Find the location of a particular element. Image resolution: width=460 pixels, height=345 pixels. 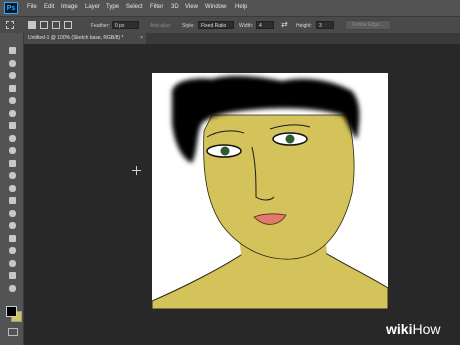

height-input: 3 is located at coordinates (325, 25).